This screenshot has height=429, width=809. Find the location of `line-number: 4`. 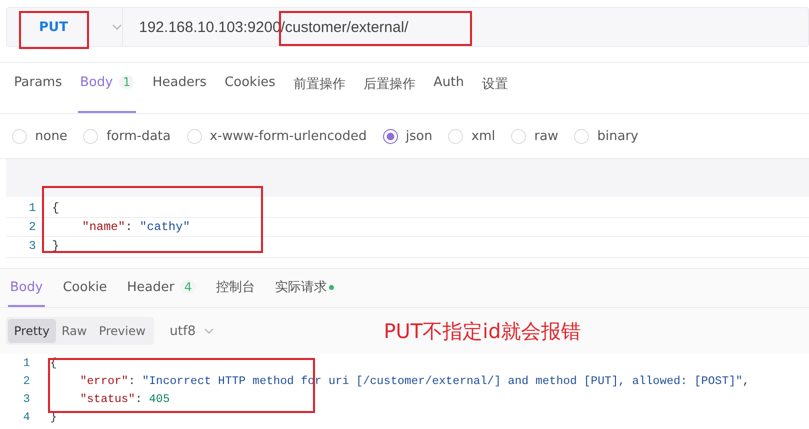

line-number: 4 is located at coordinates (26, 417).